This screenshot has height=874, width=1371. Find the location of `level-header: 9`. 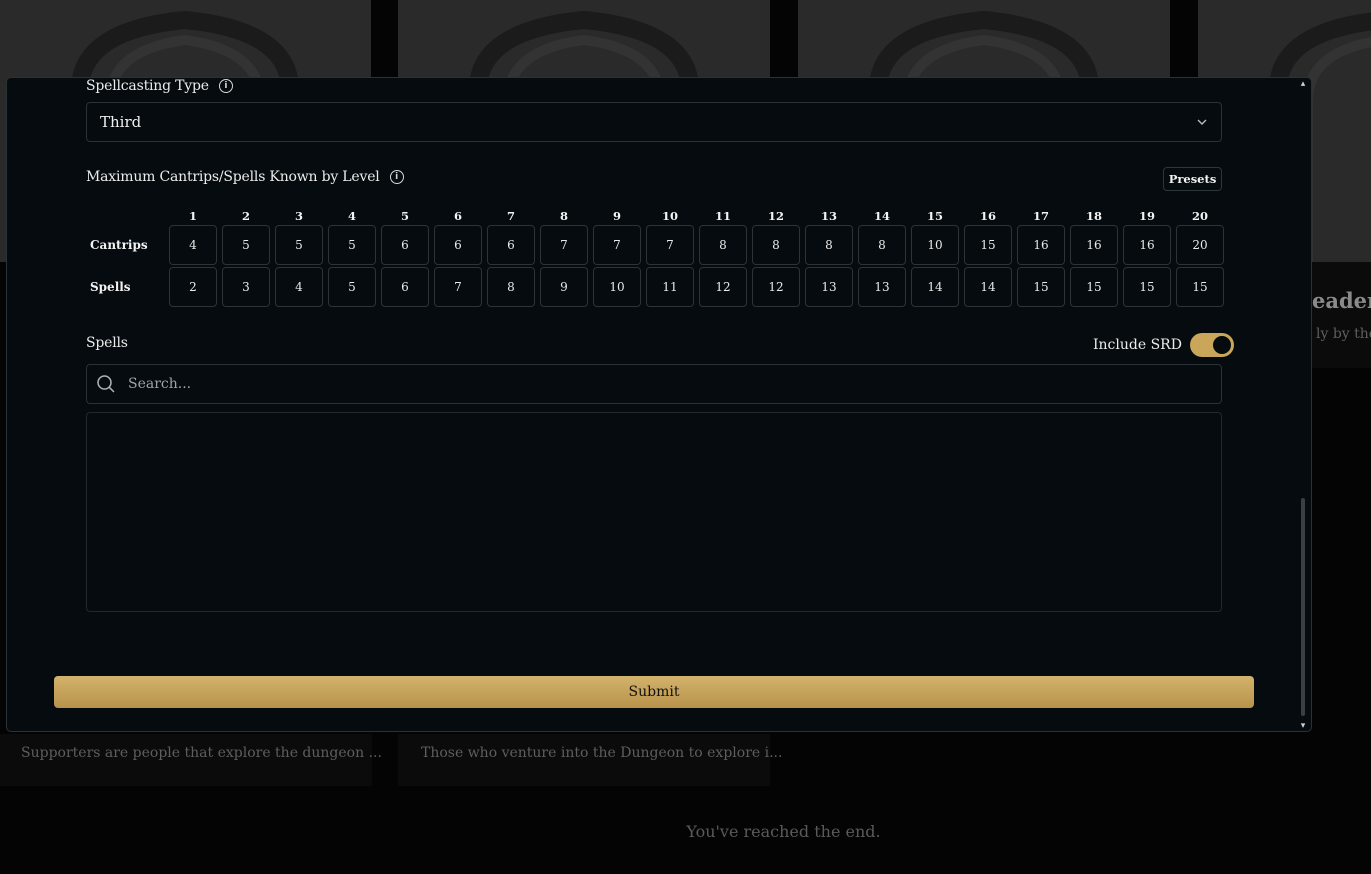

level-header: 9 is located at coordinates (616, 216).